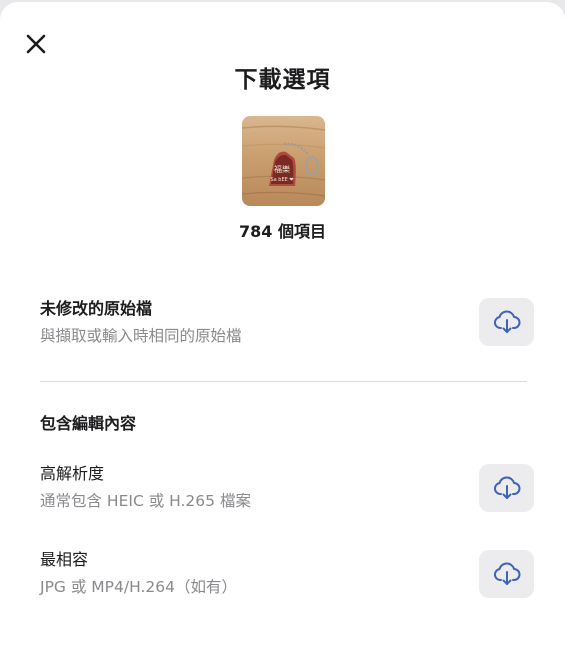 This screenshot has height=652, width=565. Describe the element at coordinates (64, 559) in the screenshot. I see `most-compatible-title: 最相容` at that location.